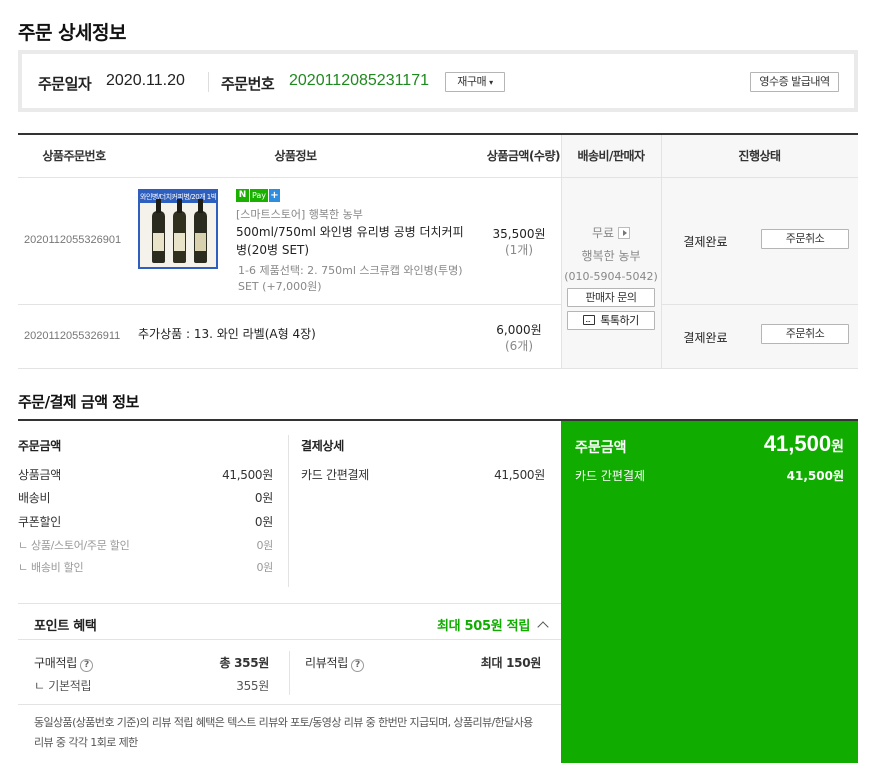  I want to click on pay-icon: Pay, so click(259, 195).